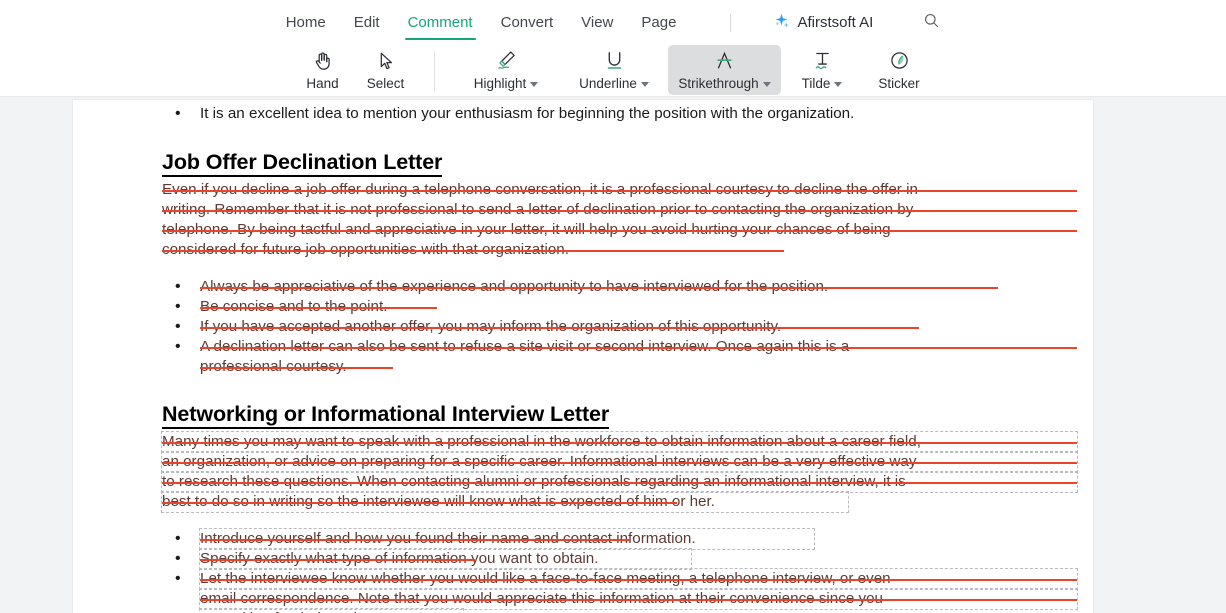 The height and width of the screenshot is (613, 1226). Describe the element at coordinates (302, 163) in the screenshot. I see `section-heading: Job Offer Declination Letter` at that location.